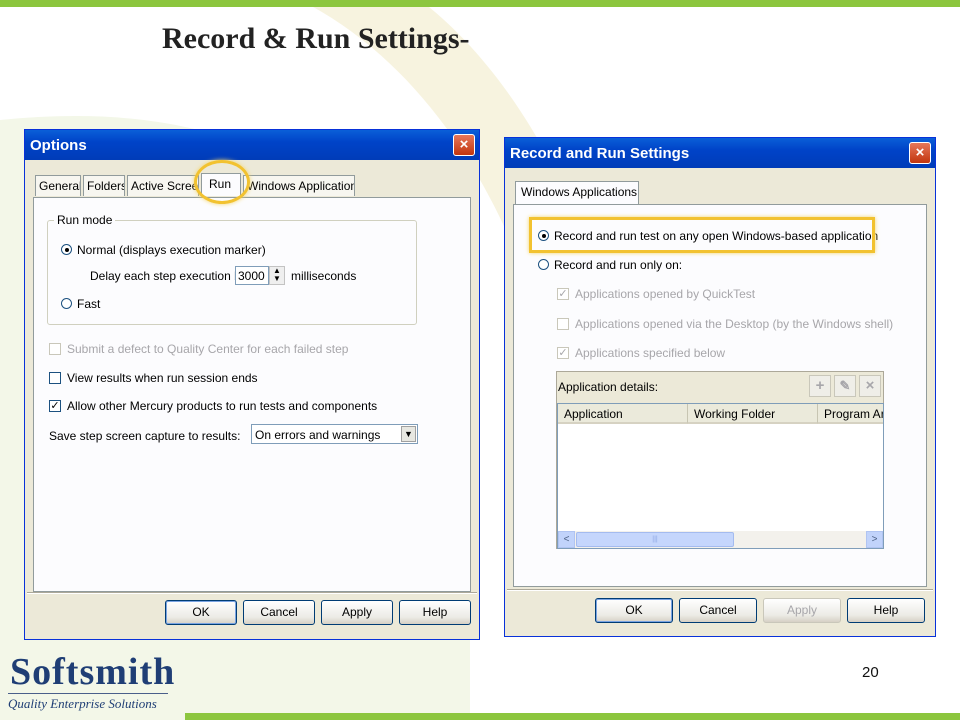 The height and width of the screenshot is (720, 960). I want to click on run-mode-label: Run mode, so click(85, 220).